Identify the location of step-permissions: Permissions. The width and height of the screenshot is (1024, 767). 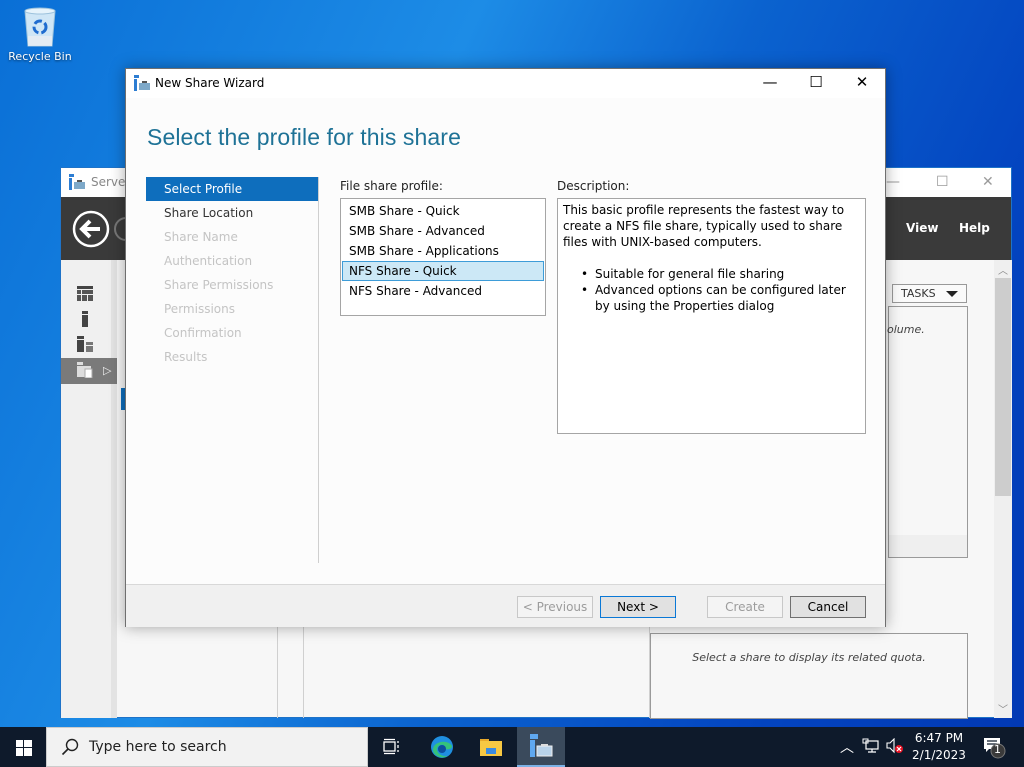
(199, 309).